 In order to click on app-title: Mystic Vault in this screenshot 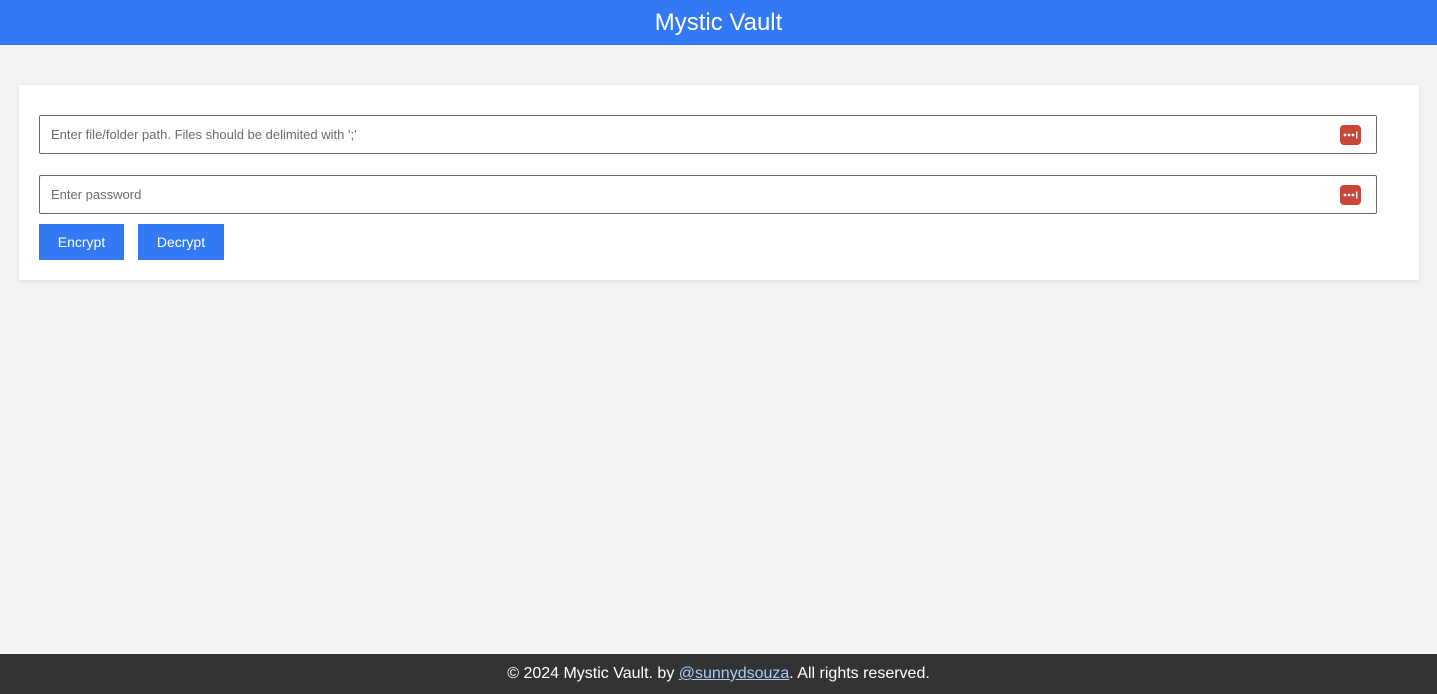, I will do `click(718, 22)`.